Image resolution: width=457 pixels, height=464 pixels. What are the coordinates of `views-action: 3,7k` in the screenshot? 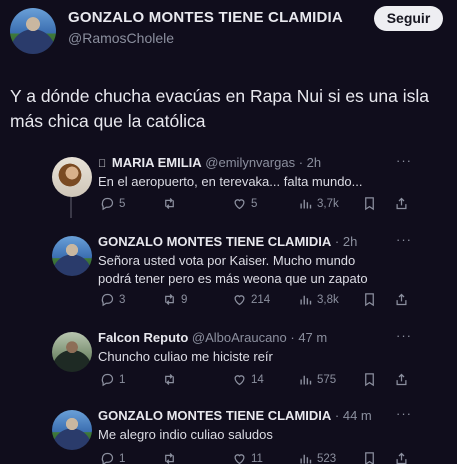 It's located at (318, 203).